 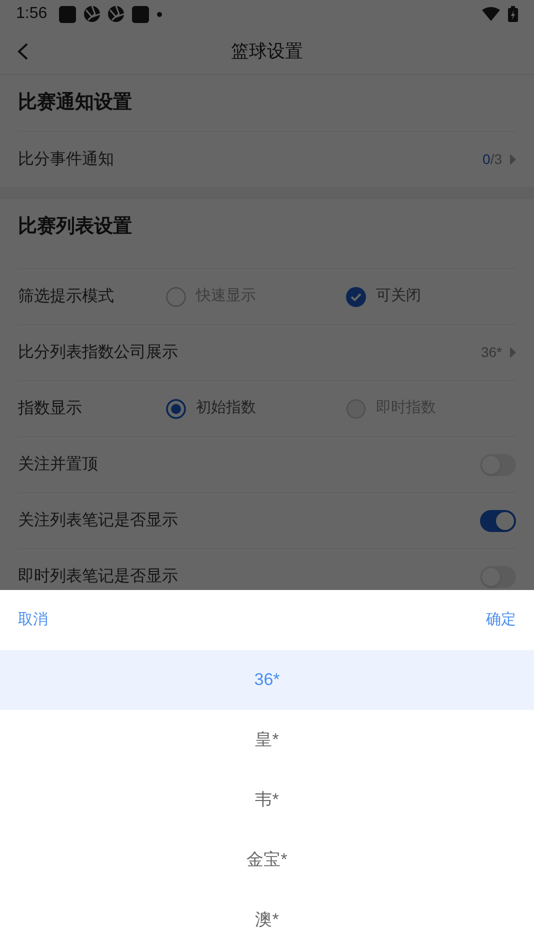 What do you see at coordinates (486, 159) in the screenshot?
I see `count-value: 0` at bounding box center [486, 159].